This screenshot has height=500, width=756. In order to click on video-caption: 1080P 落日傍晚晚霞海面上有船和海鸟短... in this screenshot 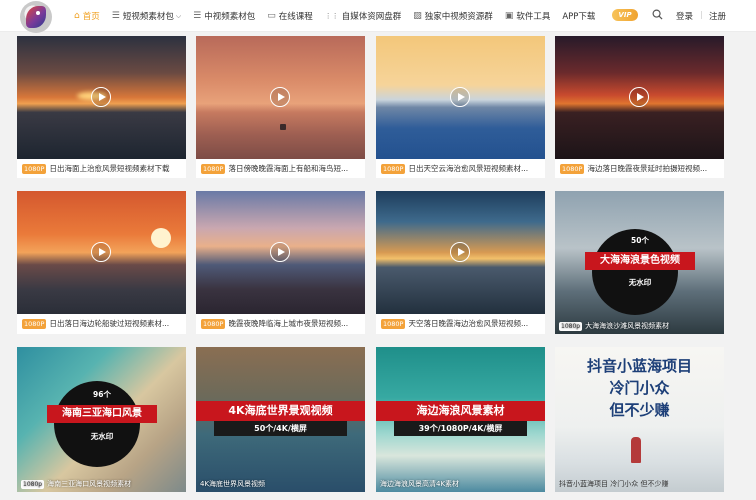, I will do `click(280, 168)`.